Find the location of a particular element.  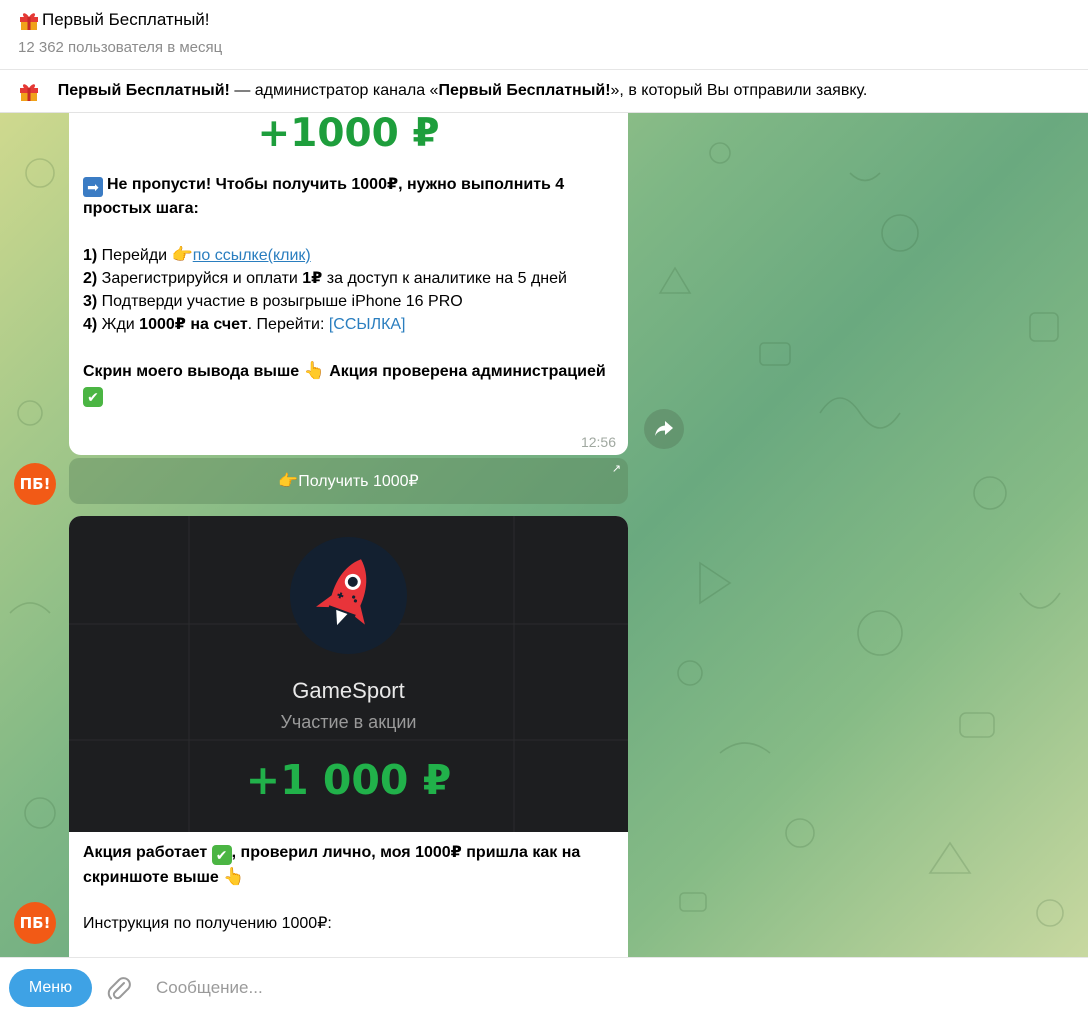

paperclip-icon is located at coordinates (119, 989).